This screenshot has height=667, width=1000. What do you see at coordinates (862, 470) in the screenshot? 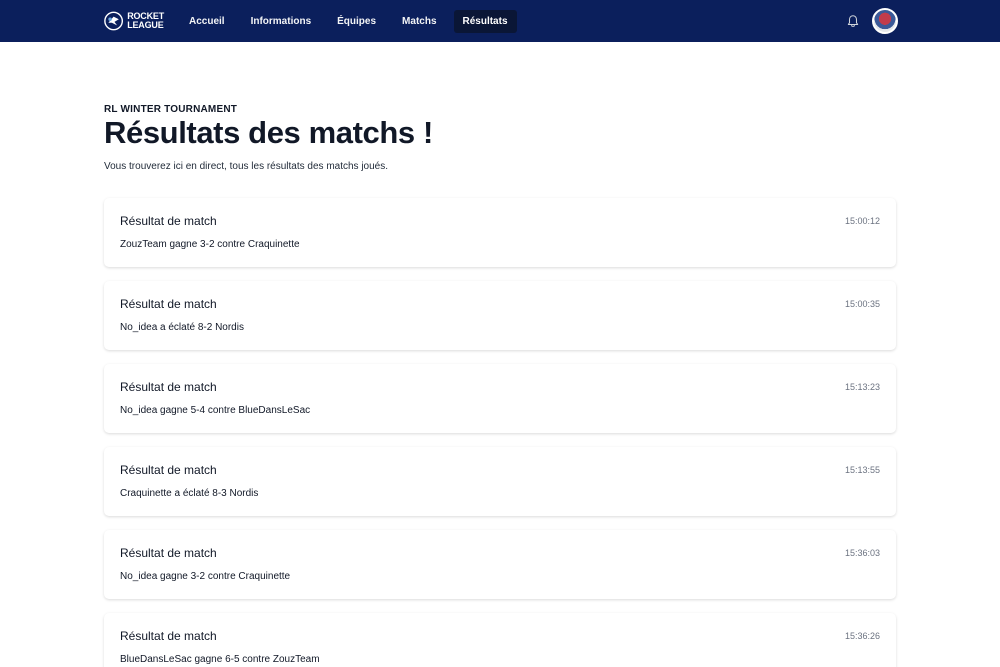
I see `result-card-time: 15:13:55` at bounding box center [862, 470].